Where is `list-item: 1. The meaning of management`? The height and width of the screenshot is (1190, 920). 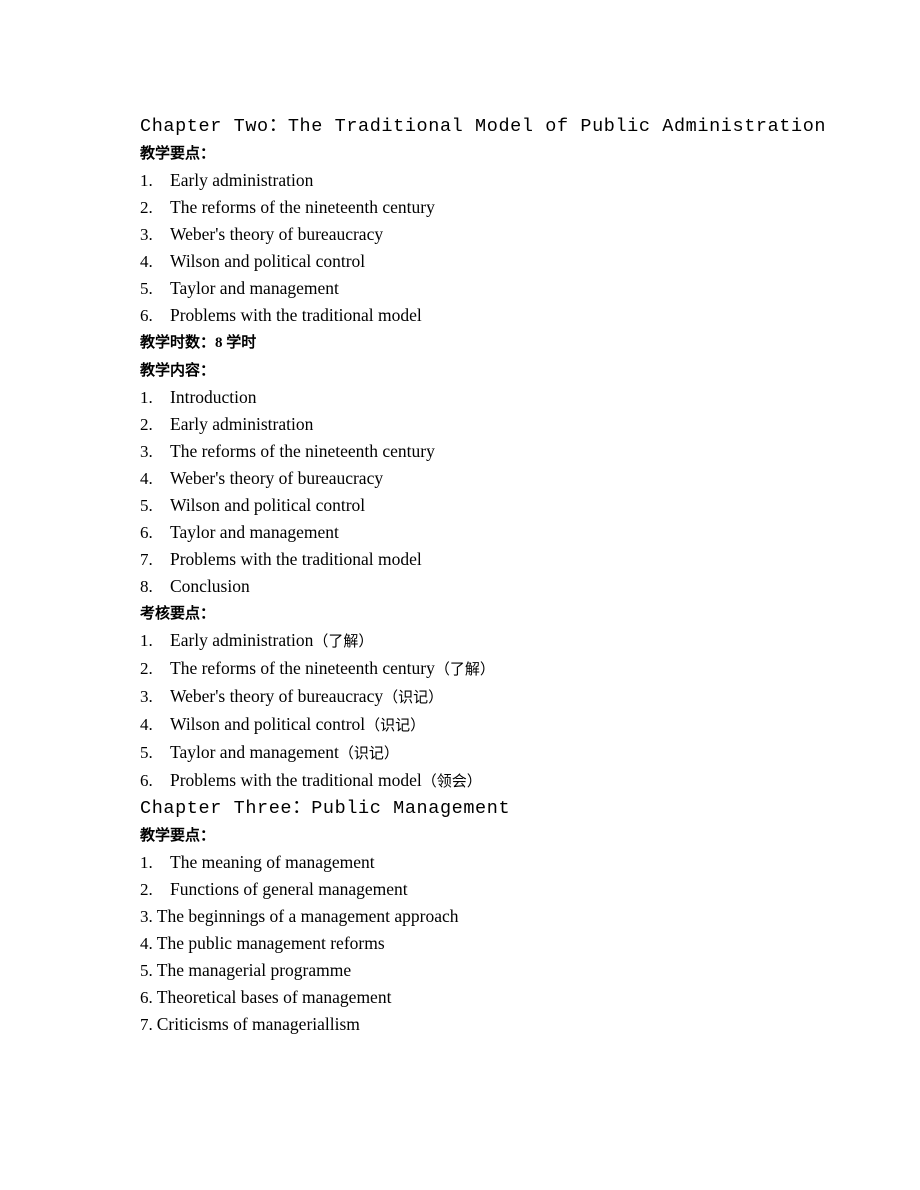 list-item: 1. The meaning of management is located at coordinates (470, 862).